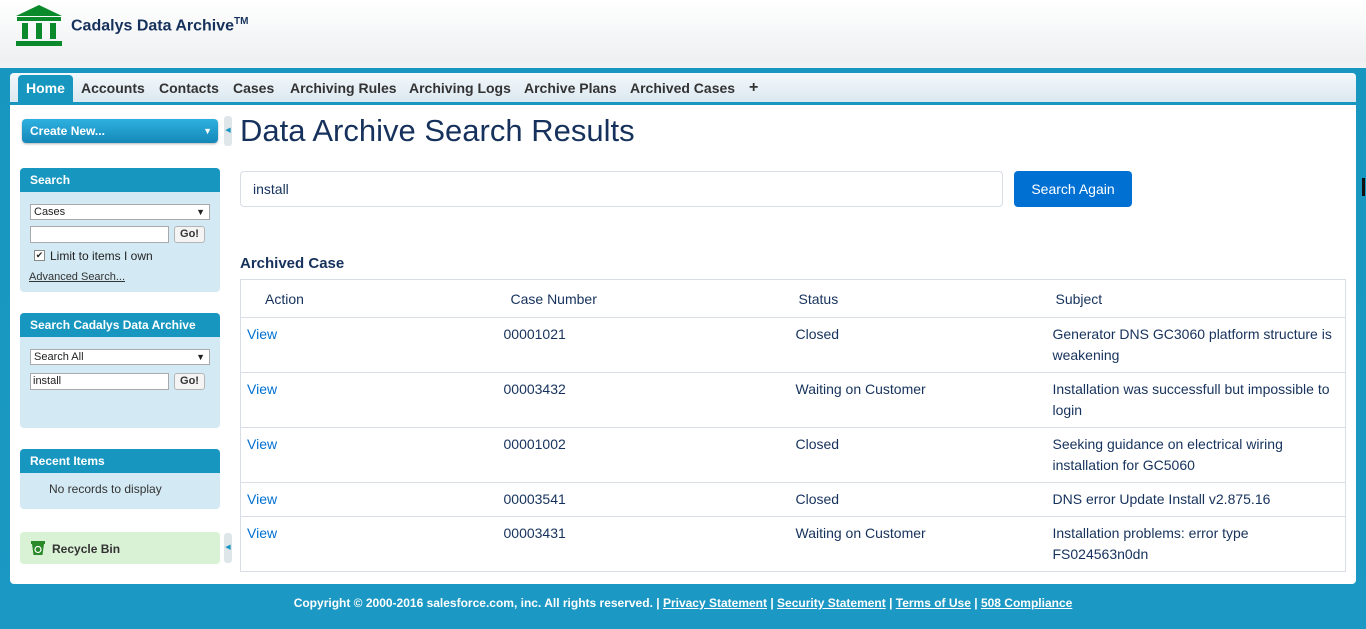 The image size is (1366, 629). What do you see at coordinates (649, 544) in the screenshot?
I see `case-number-cell: 00003431` at bounding box center [649, 544].